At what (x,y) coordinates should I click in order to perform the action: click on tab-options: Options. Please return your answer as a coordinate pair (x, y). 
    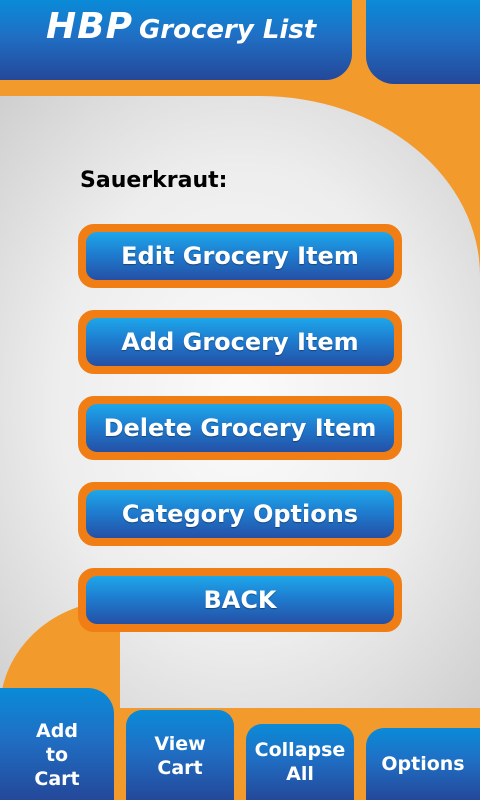
    Looking at the image, I should click on (423, 764).